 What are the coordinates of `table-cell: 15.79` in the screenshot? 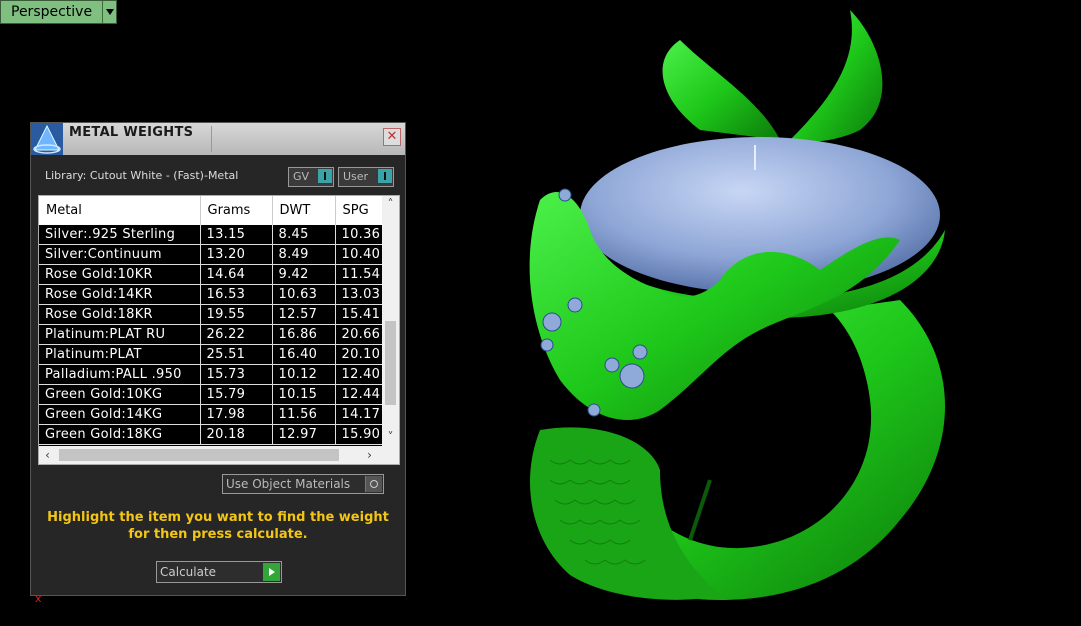 It's located at (236, 394).